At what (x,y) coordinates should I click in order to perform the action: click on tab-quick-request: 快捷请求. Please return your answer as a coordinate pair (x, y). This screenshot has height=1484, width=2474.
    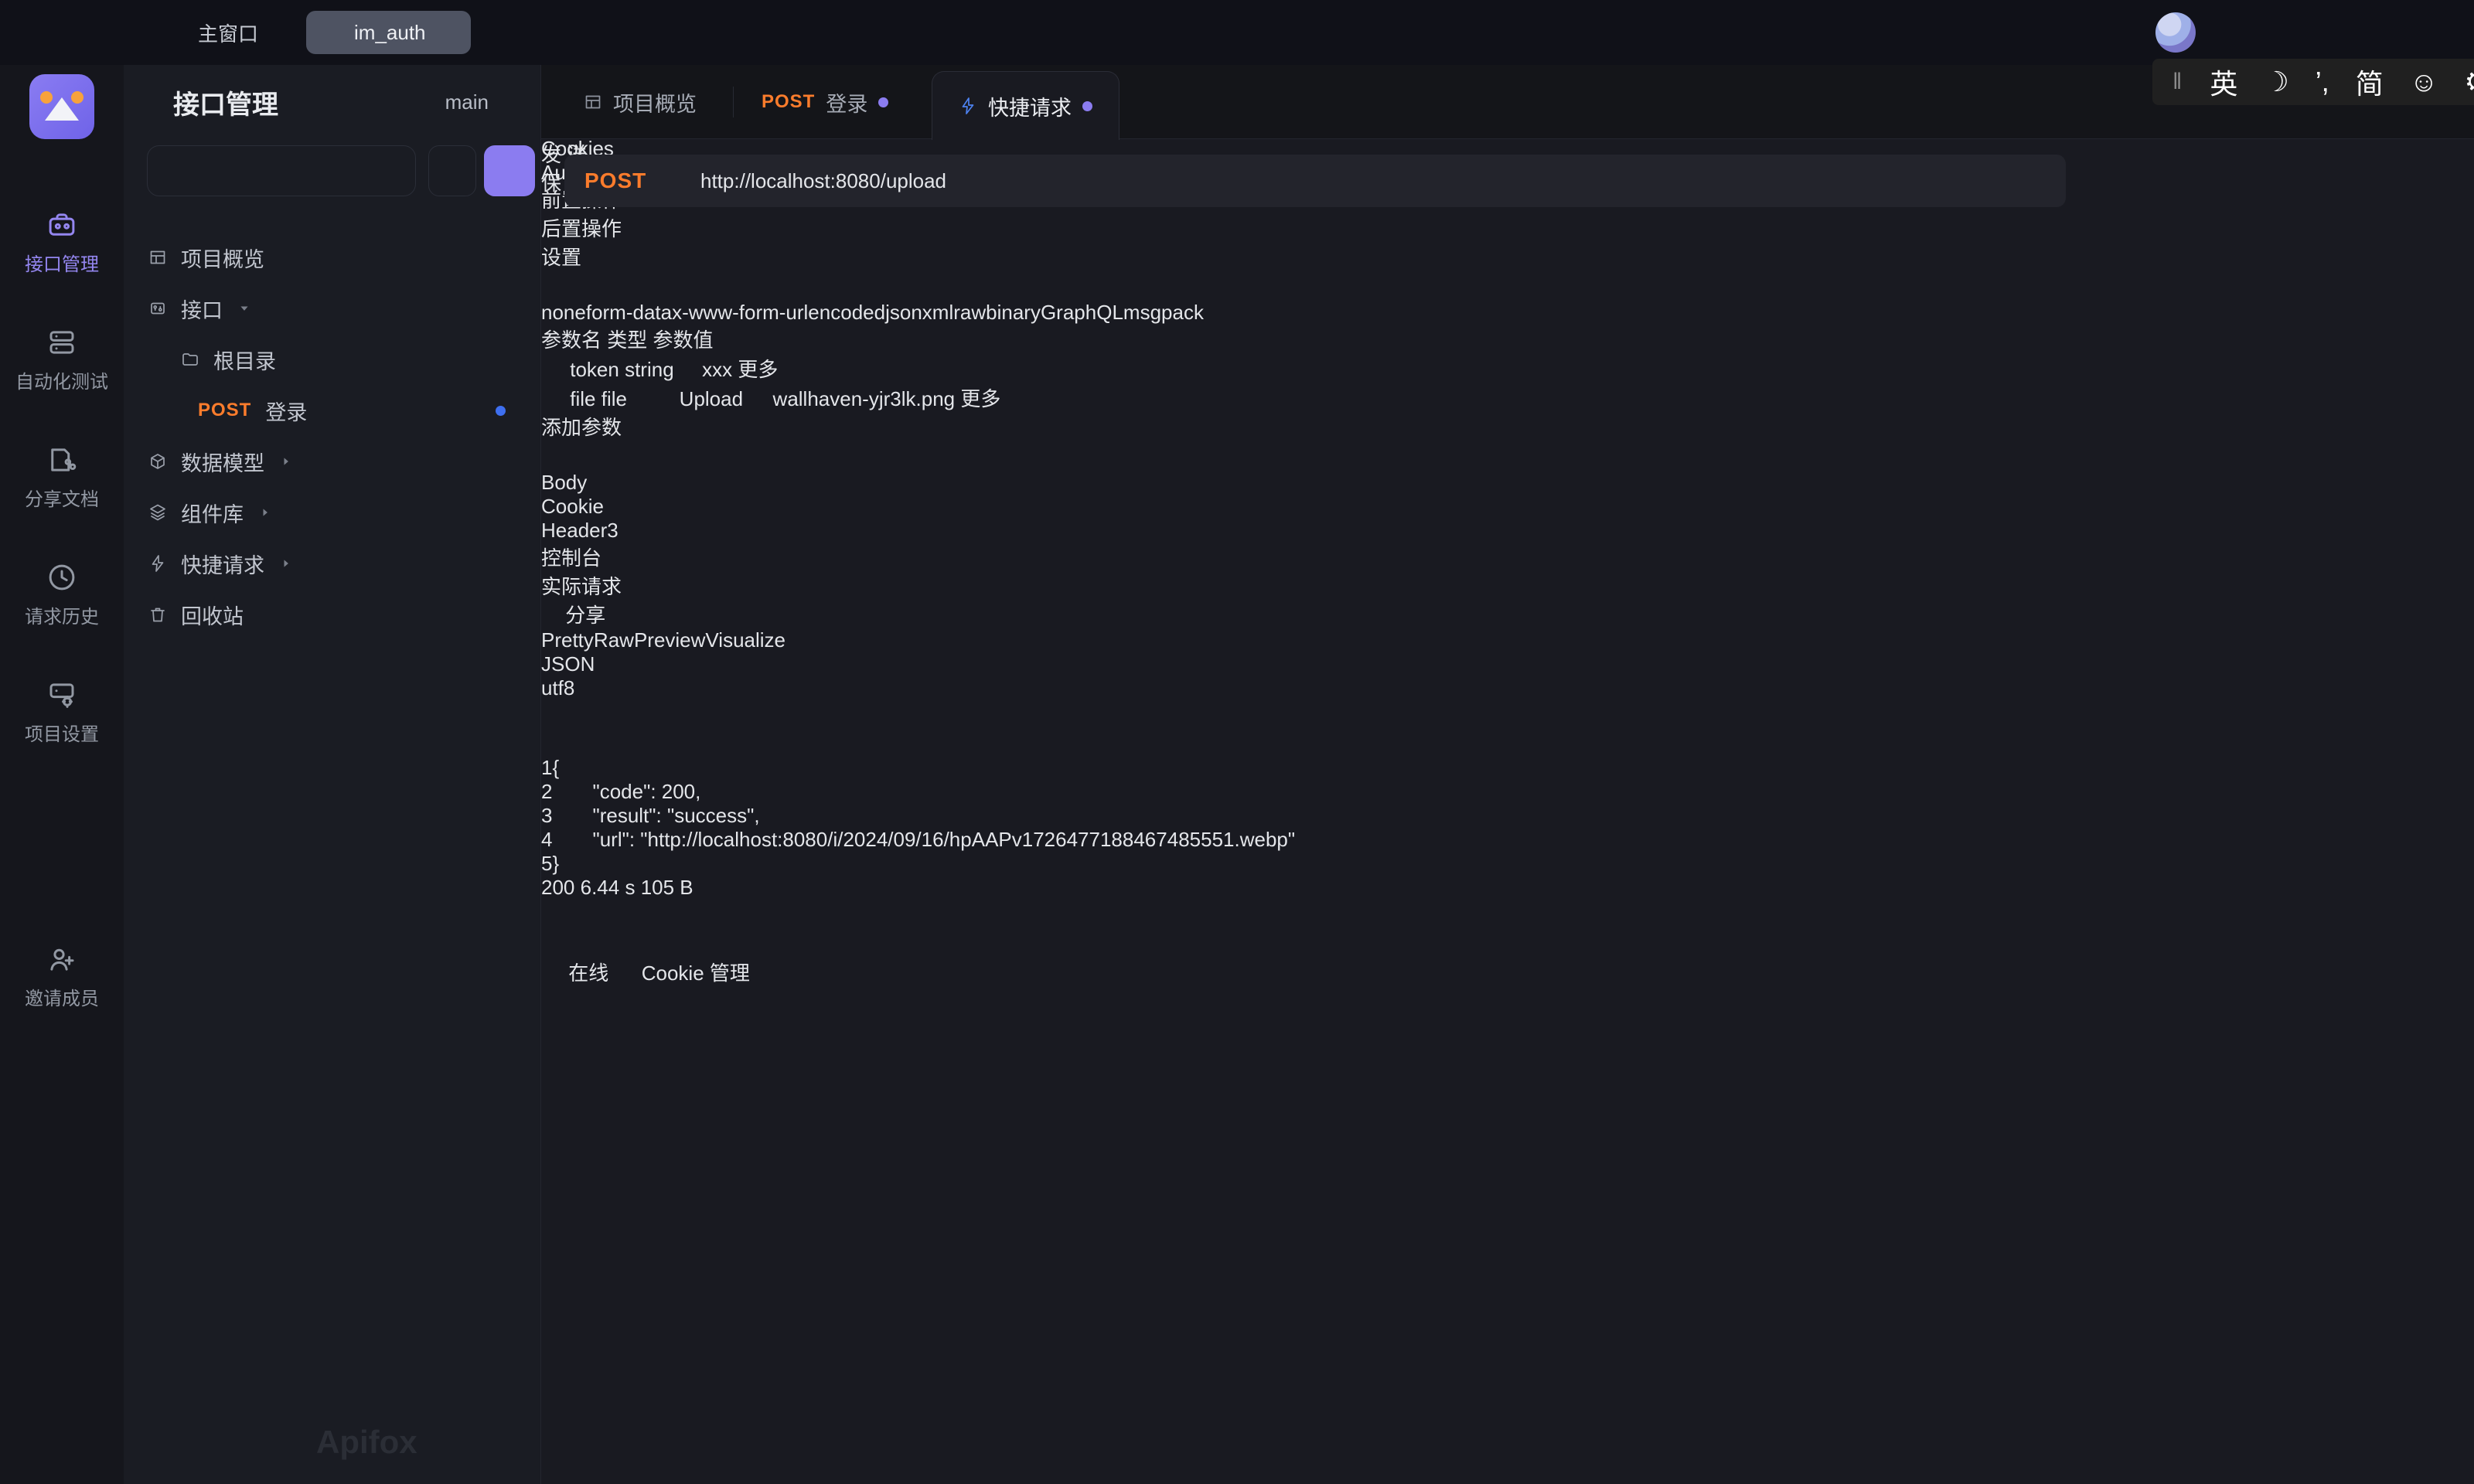
    Looking at the image, I should click on (1025, 105).